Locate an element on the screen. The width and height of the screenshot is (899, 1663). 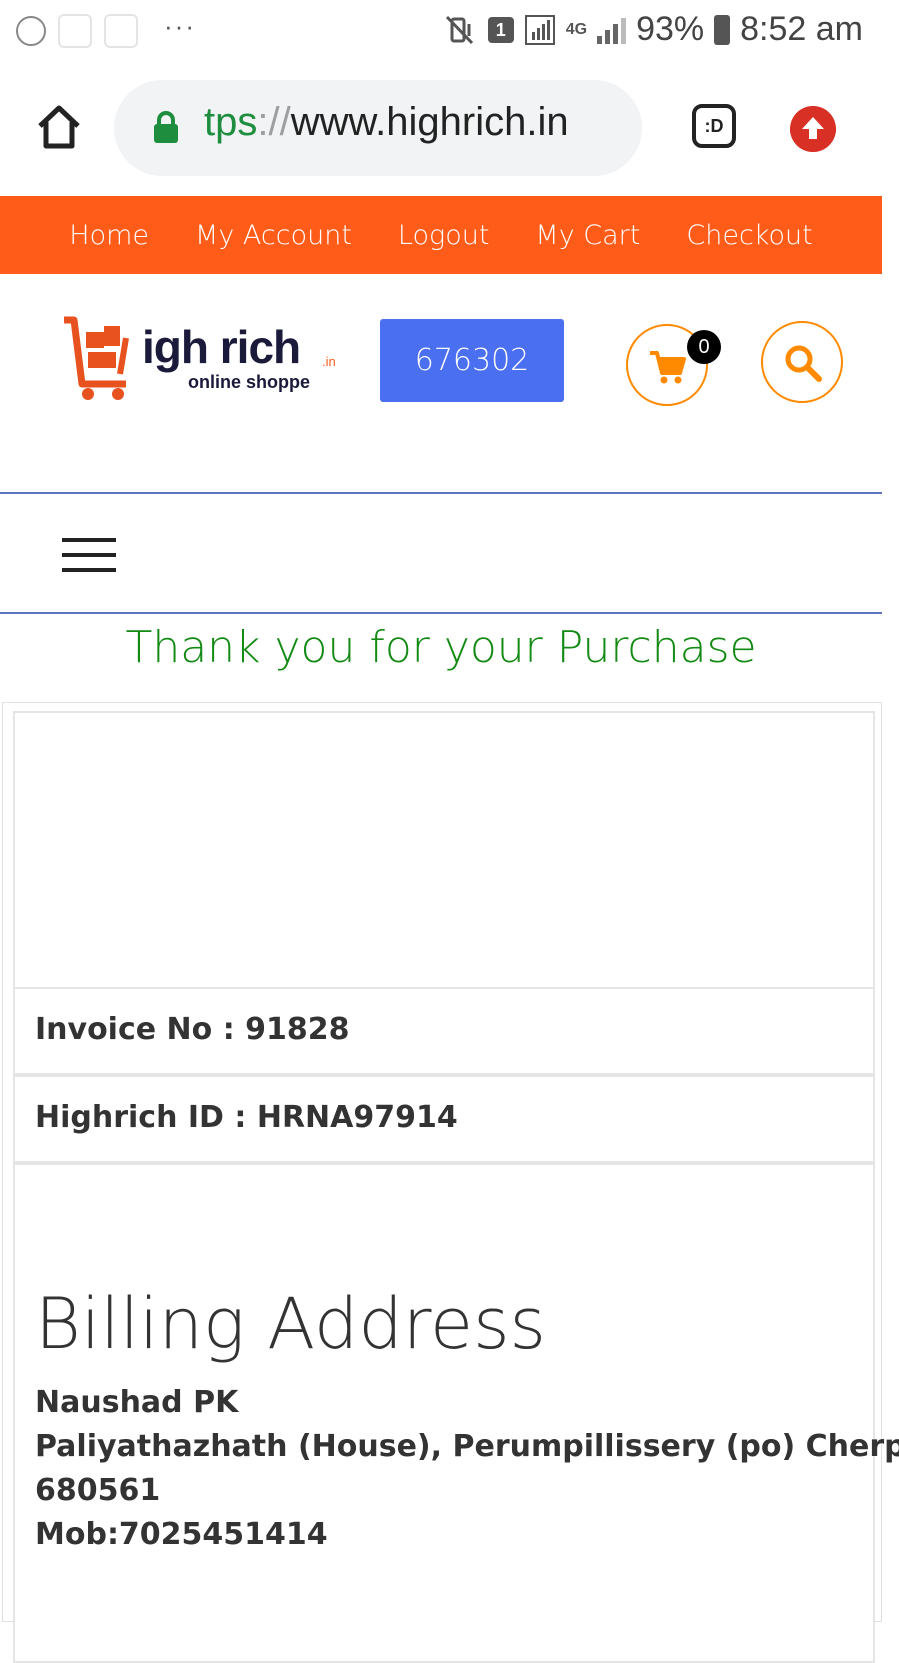
pincode-button: 676302 is located at coordinates (472, 360).